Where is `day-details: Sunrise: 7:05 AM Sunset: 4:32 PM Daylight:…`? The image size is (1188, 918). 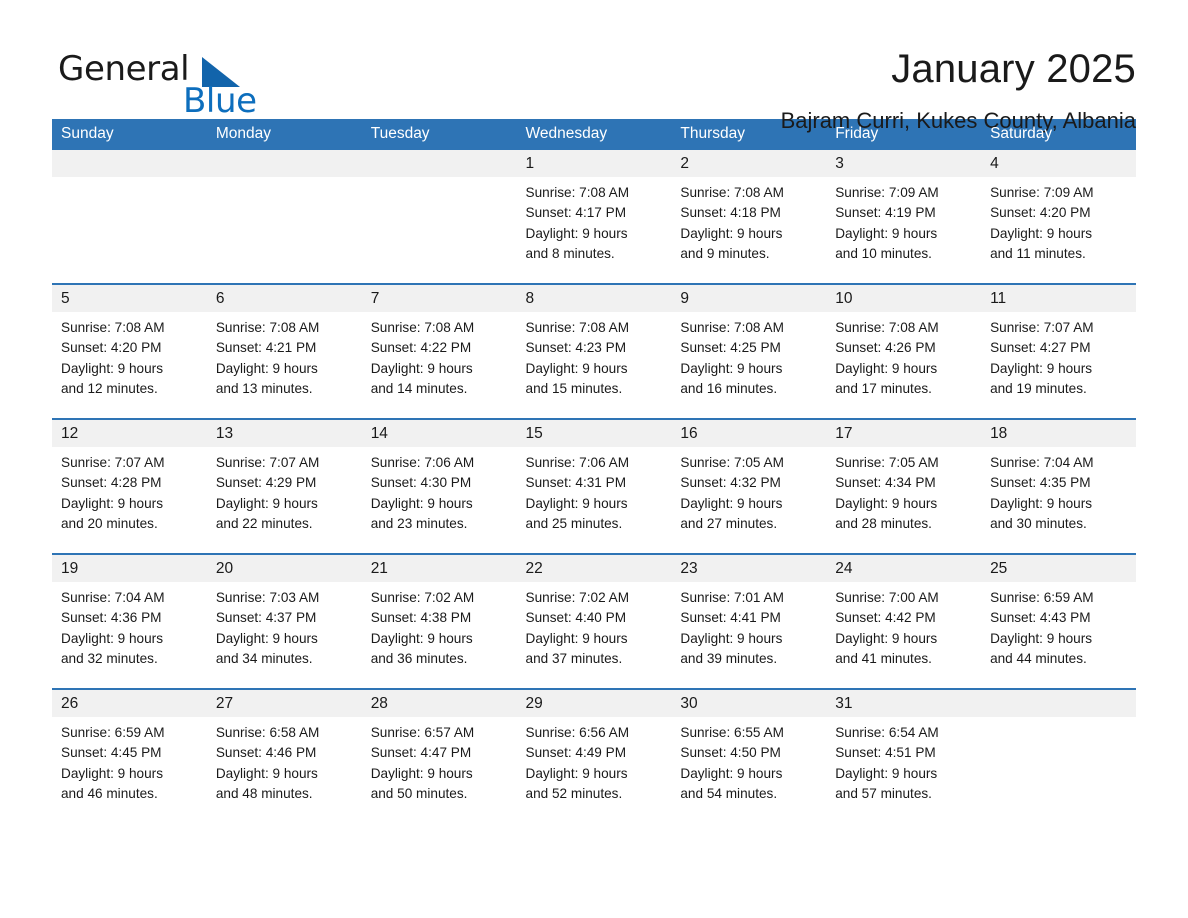 day-details: Sunrise: 7:05 AM Sunset: 4:32 PM Daylight:… is located at coordinates (748, 490).